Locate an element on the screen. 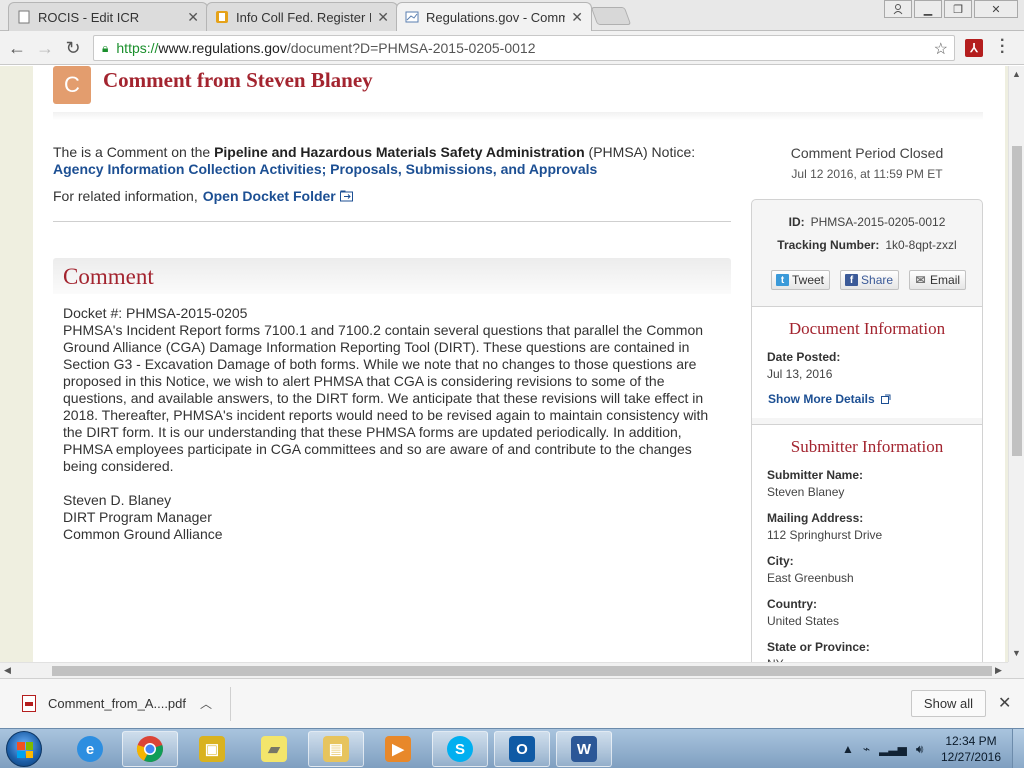 This screenshot has width=1024, height=768. field-value: Steven Blaney is located at coordinates (806, 492).